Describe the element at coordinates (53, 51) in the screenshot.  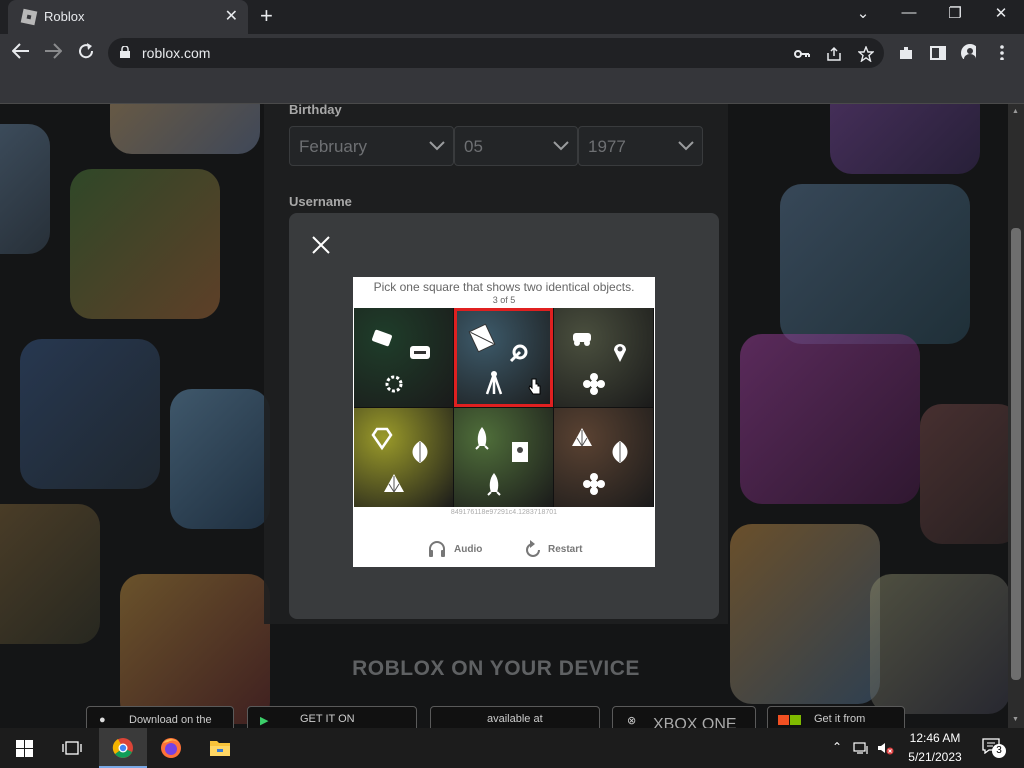
I see `forward-icon` at that location.